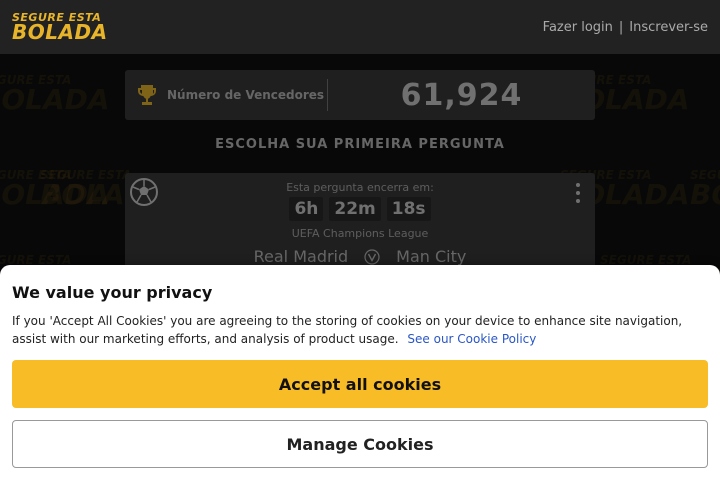 The height and width of the screenshot is (480, 720). I want to click on site-logo: SEGURE ESTA BOLADA, so click(60, 27).